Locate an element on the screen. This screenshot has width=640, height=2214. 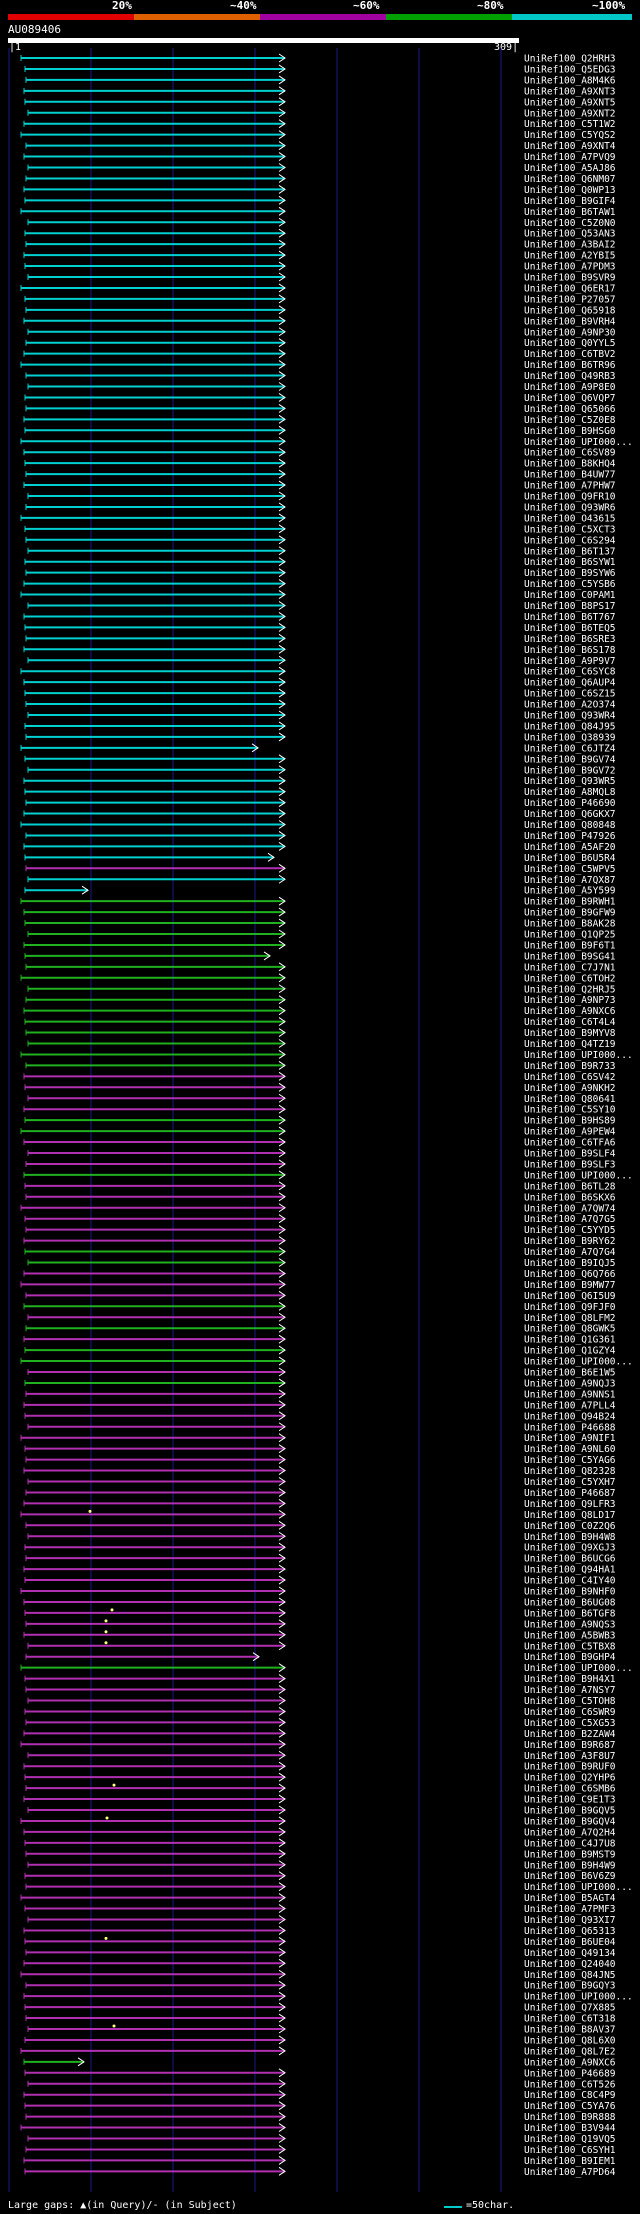
hit-label-link: UniRef100_Q65313 is located at coordinates (570, 1931).